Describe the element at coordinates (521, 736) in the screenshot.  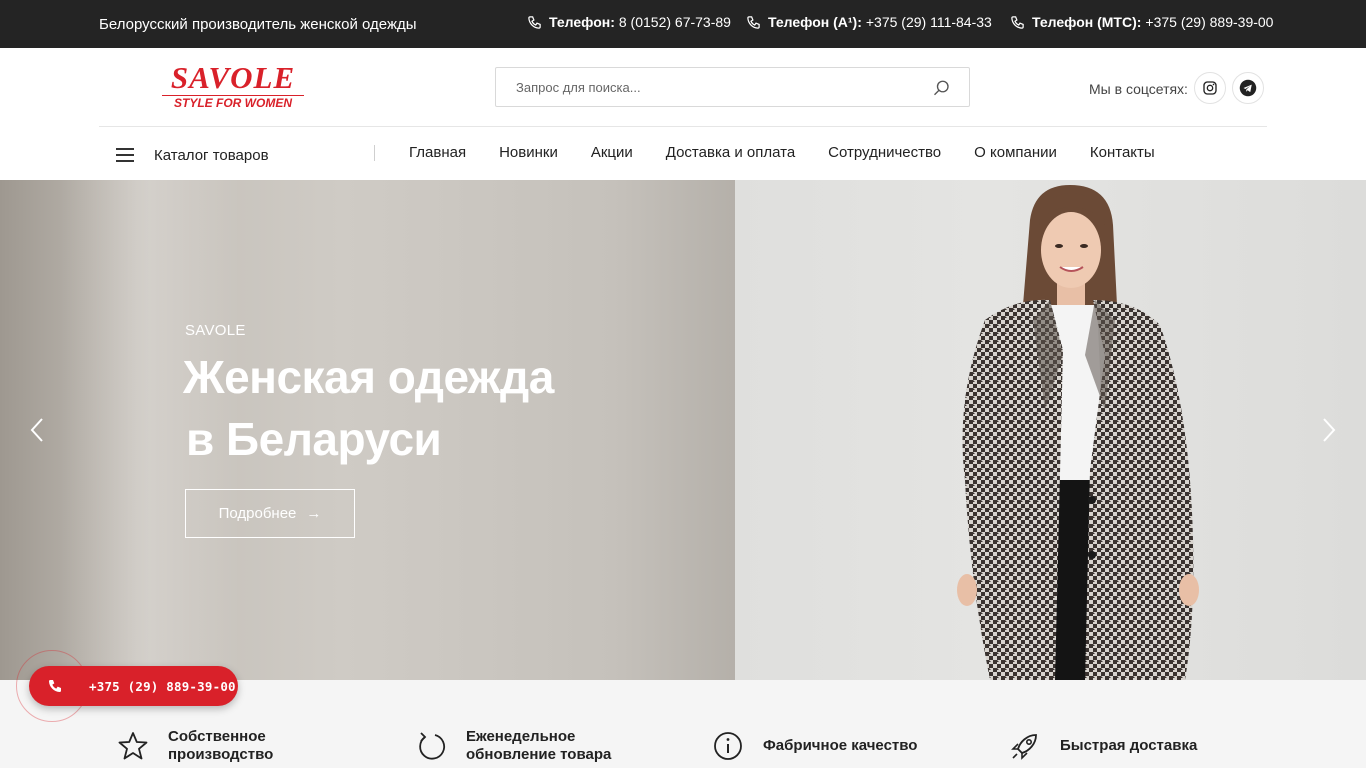
I see `feature-label-line: Еженедельное` at that location.